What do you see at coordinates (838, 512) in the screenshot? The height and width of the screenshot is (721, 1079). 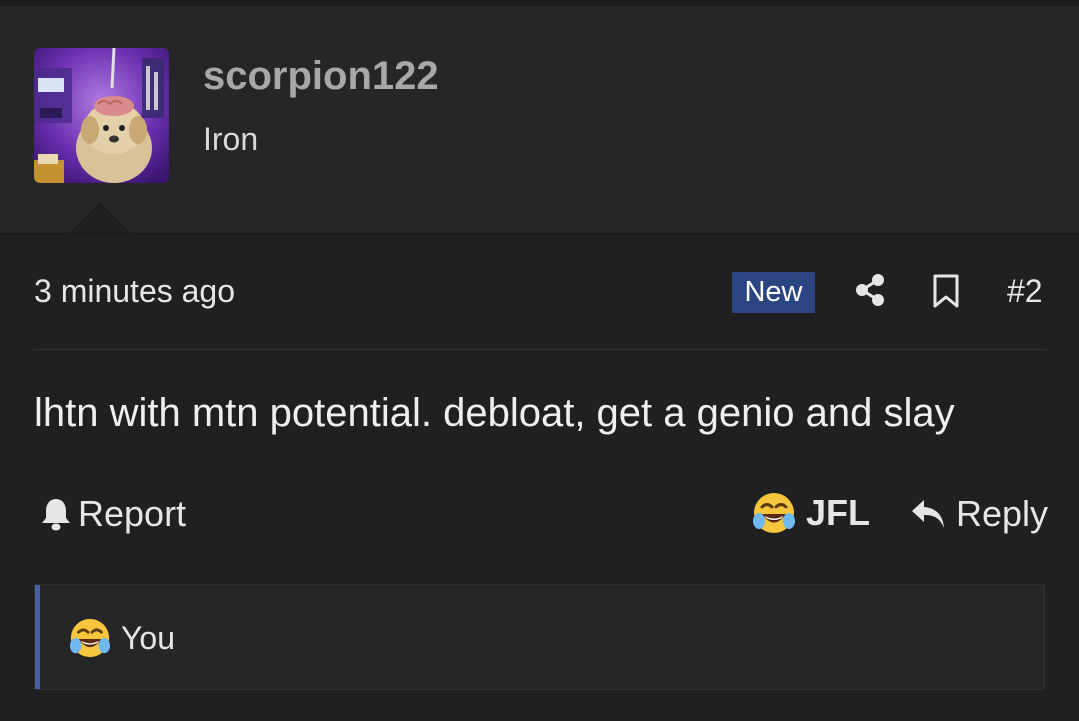 I see `jfl-label: JFL` at bounding box center [838, 512].